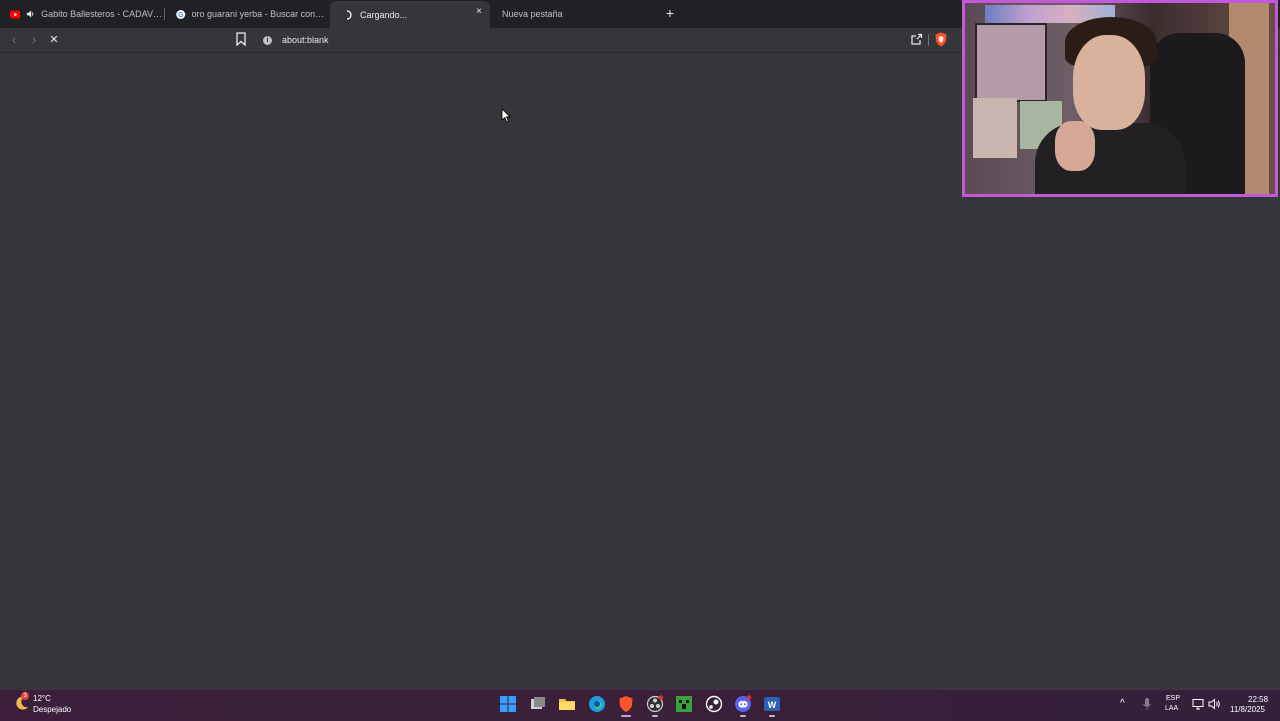 The width and height of the screenshot is (1280, 721). Describe the element at coordinates (164, 14) in the screenshot. I see `tab-separator` at that location.